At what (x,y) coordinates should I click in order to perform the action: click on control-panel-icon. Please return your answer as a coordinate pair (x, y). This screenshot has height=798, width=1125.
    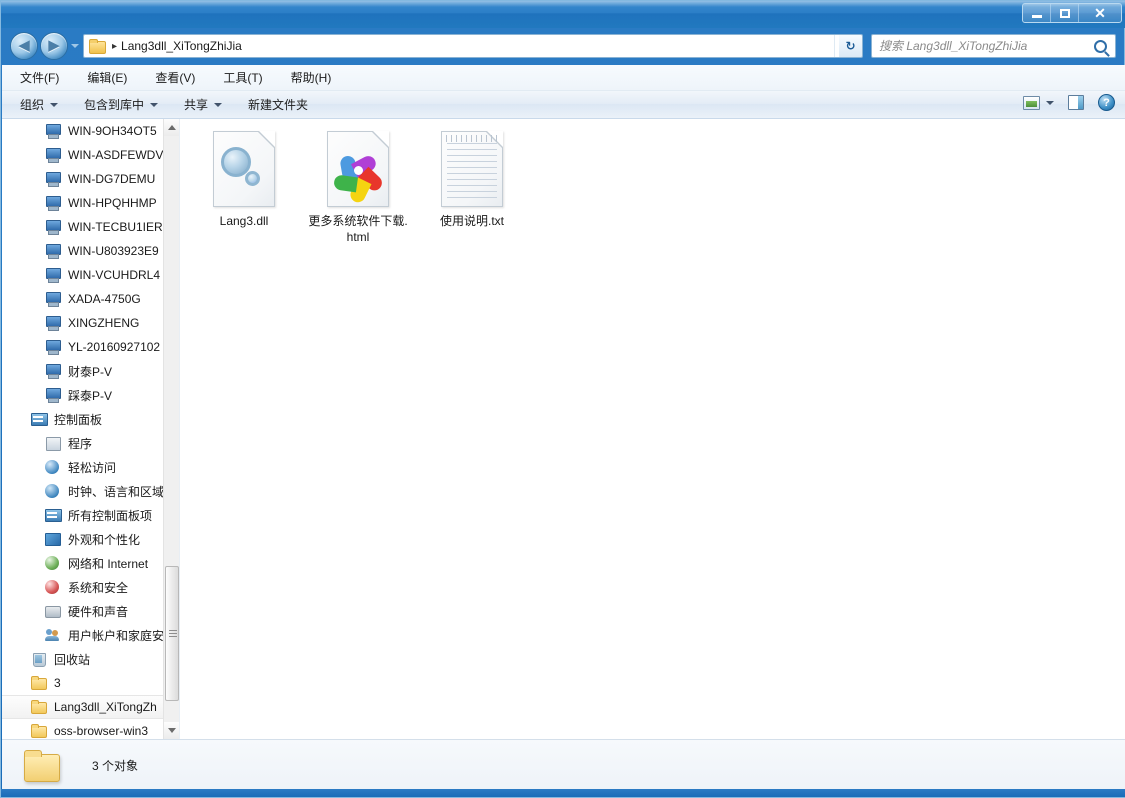
    Looking at the image, I should click on (39, 419).